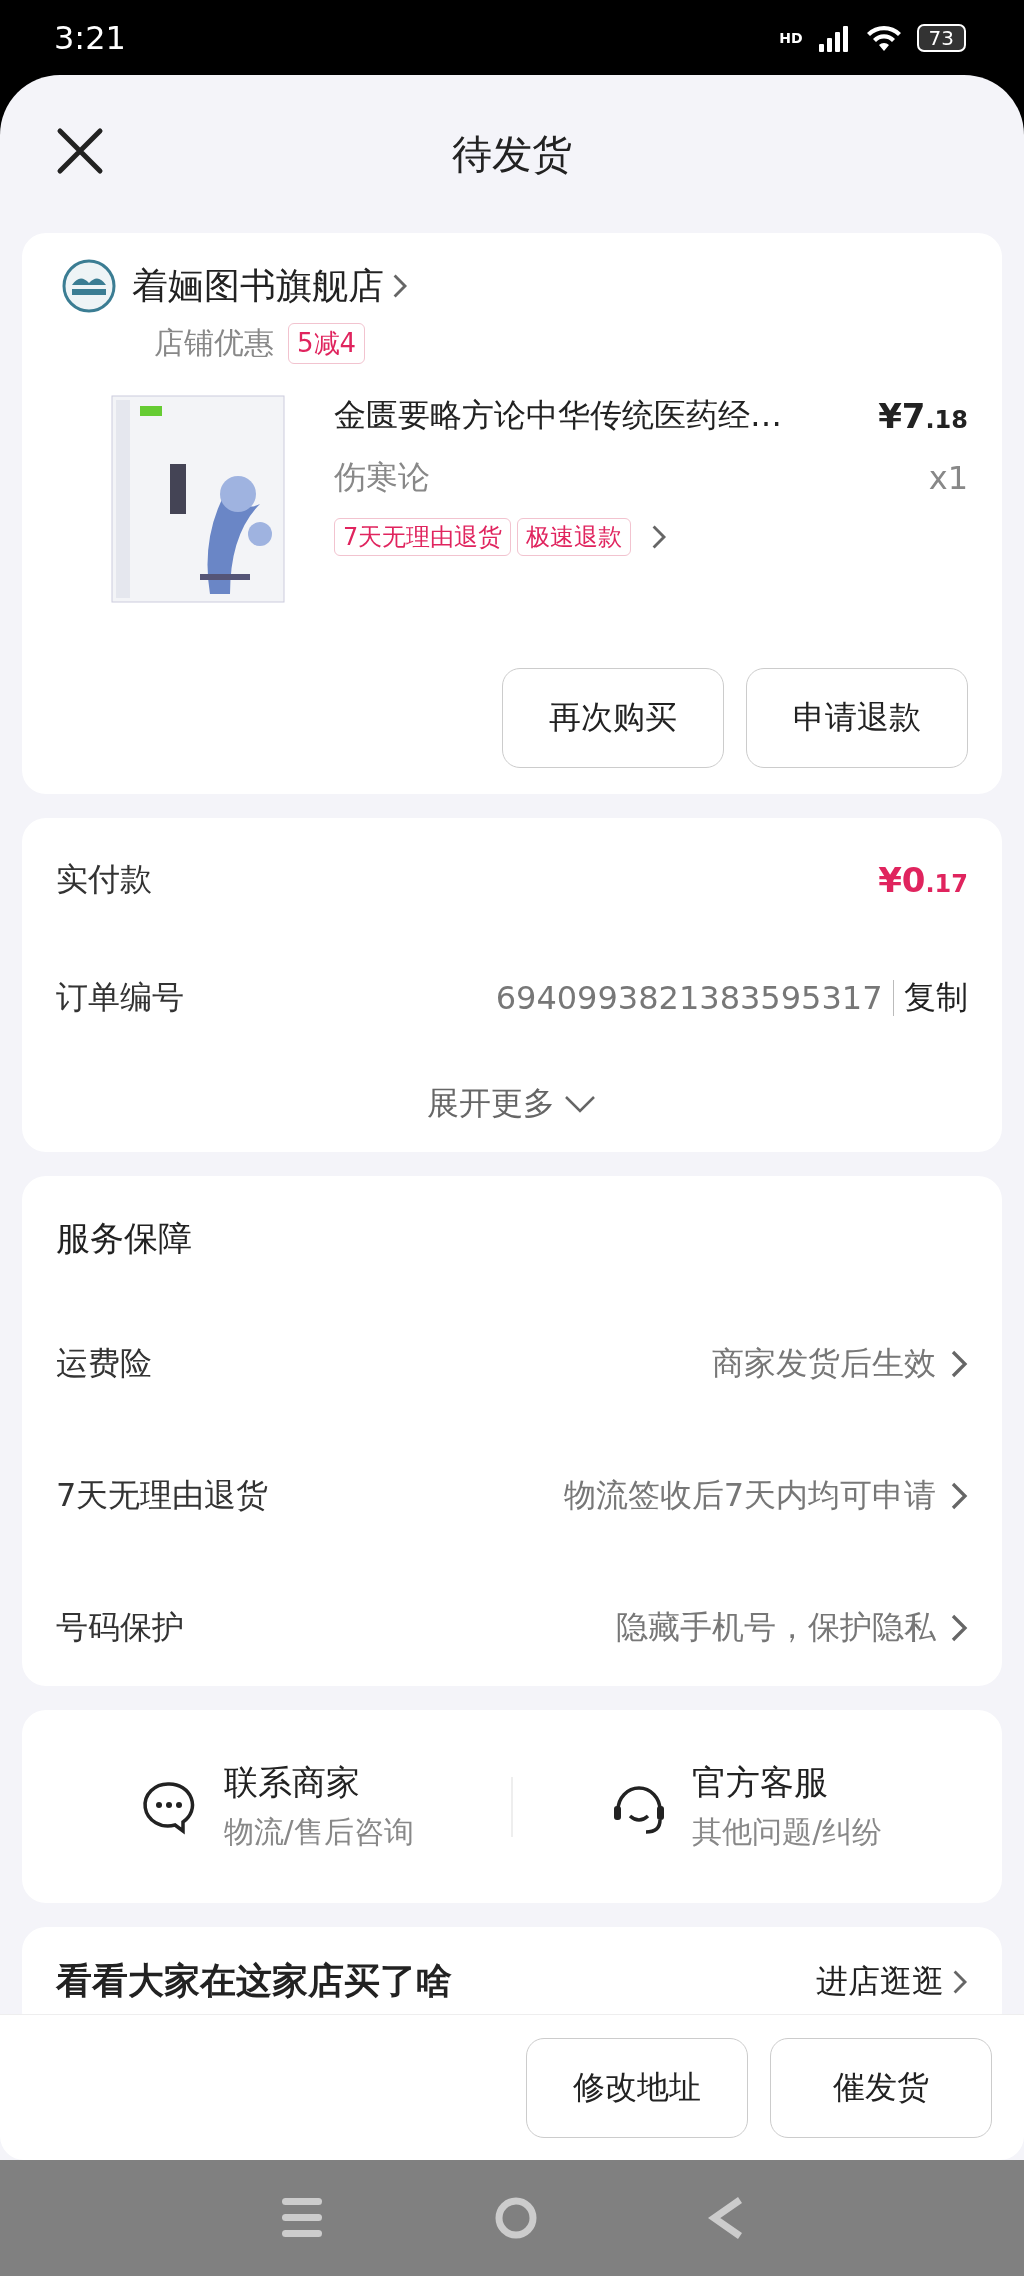 The height and width of the screenshot is (2276, 1024). What do you see at coordinates (512, 1496) in the screenshot?
I see `service-row: 7天无理由退货 物流签收后7天内均可申请` at bounding box center [512, 1496].